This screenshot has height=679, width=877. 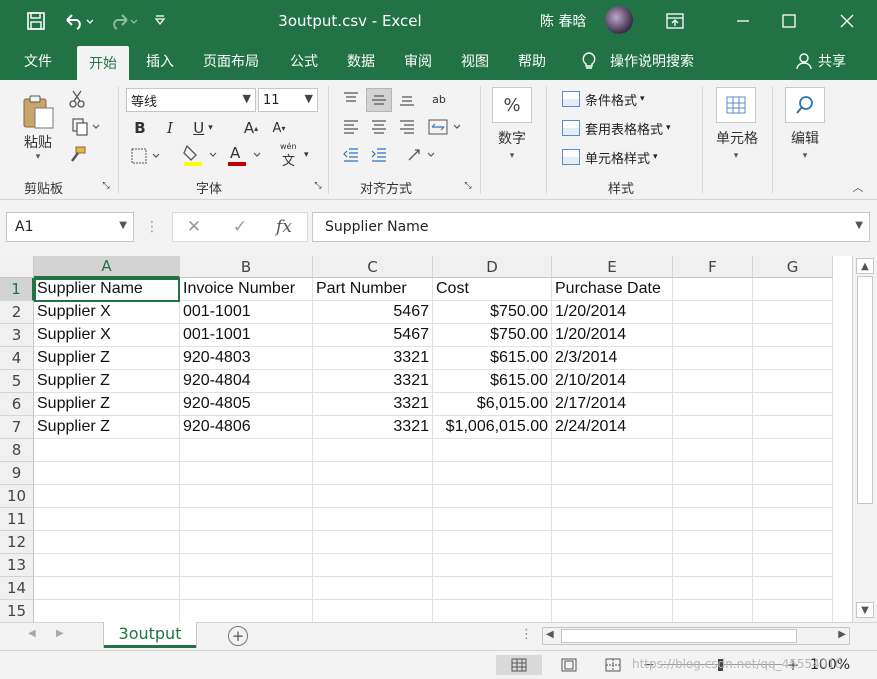 What do you see at coordinates (492, 473) in the screenshot?
I see `cell-d9` at bounding box center [492, 473].